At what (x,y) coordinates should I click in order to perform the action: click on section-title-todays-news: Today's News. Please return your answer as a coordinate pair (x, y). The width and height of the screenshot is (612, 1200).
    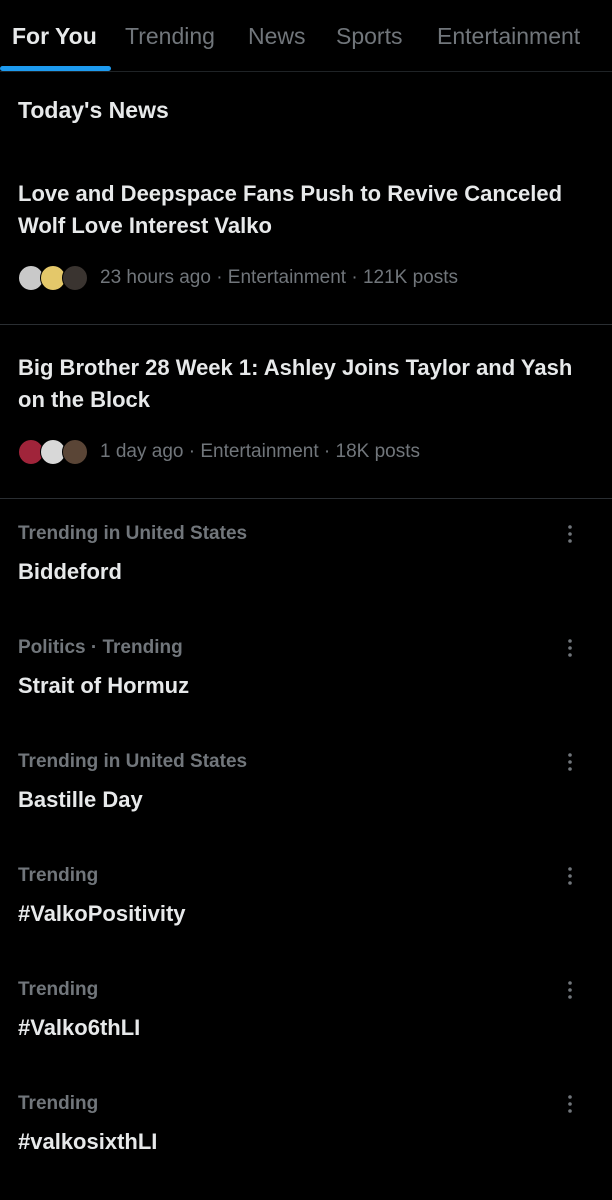
    Looking at the image, I should click on (93, 110).